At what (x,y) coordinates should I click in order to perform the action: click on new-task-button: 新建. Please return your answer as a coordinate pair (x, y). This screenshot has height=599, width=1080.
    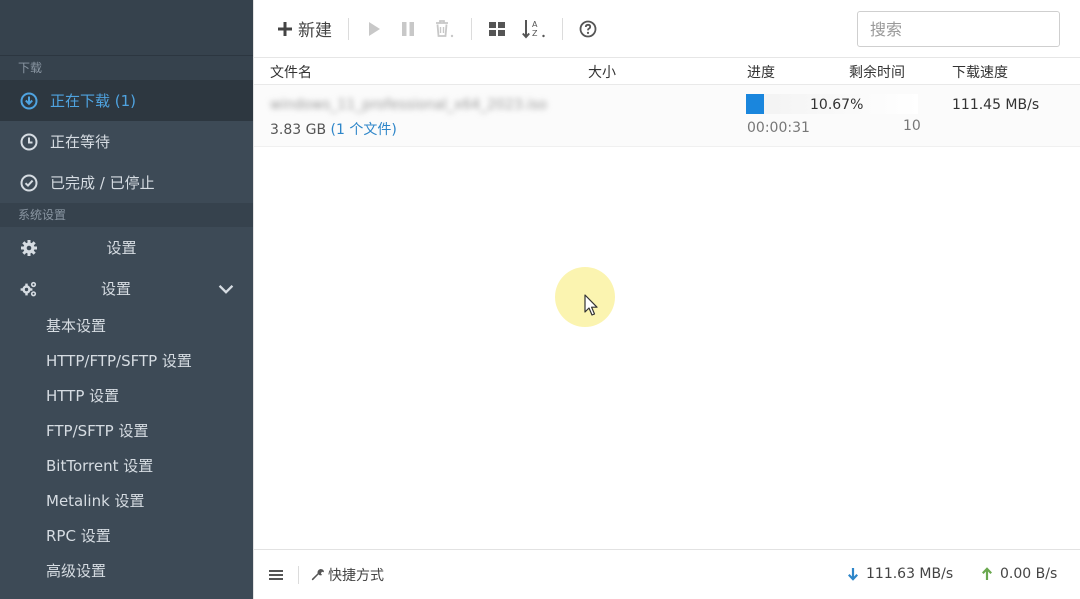
    Looking at the image, I should click on (304, 29).